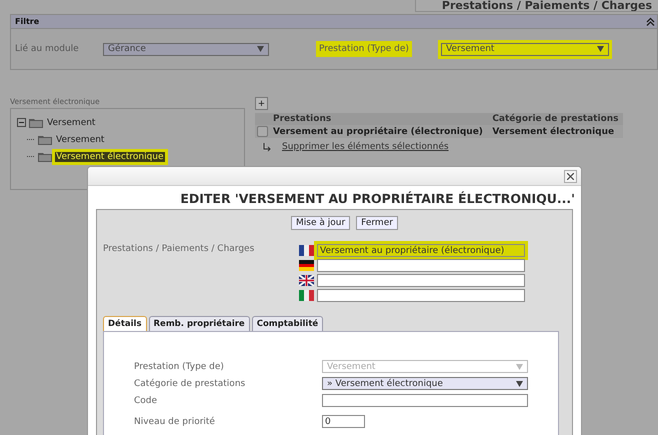 The height and width of the screenshot is (435, 658). I want to click on row-checkbox, so click(262, 131).